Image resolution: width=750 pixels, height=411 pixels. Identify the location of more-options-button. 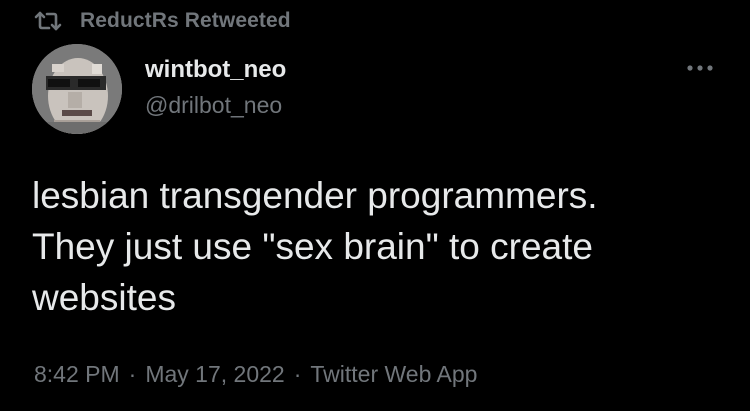
(700, 68).